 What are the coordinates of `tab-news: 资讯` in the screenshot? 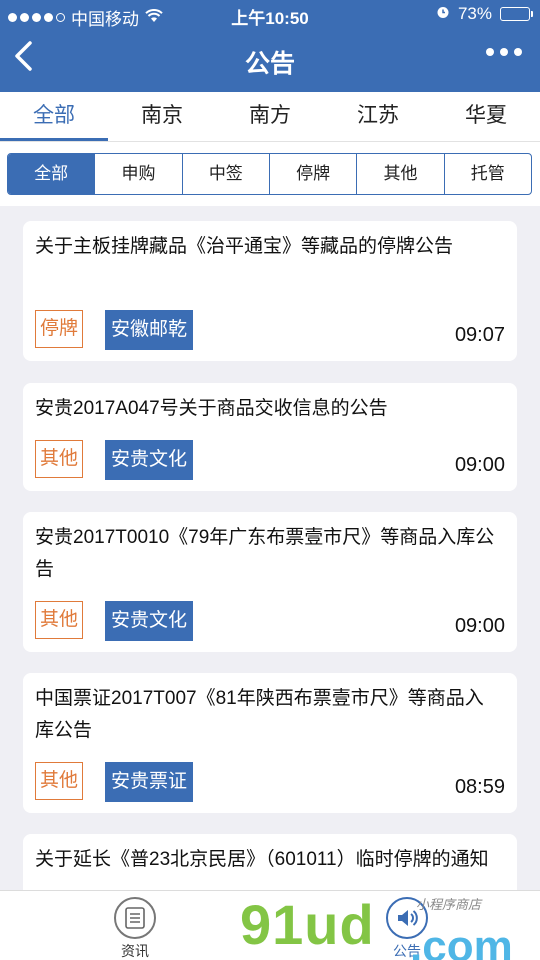 It's located at (135, 928).